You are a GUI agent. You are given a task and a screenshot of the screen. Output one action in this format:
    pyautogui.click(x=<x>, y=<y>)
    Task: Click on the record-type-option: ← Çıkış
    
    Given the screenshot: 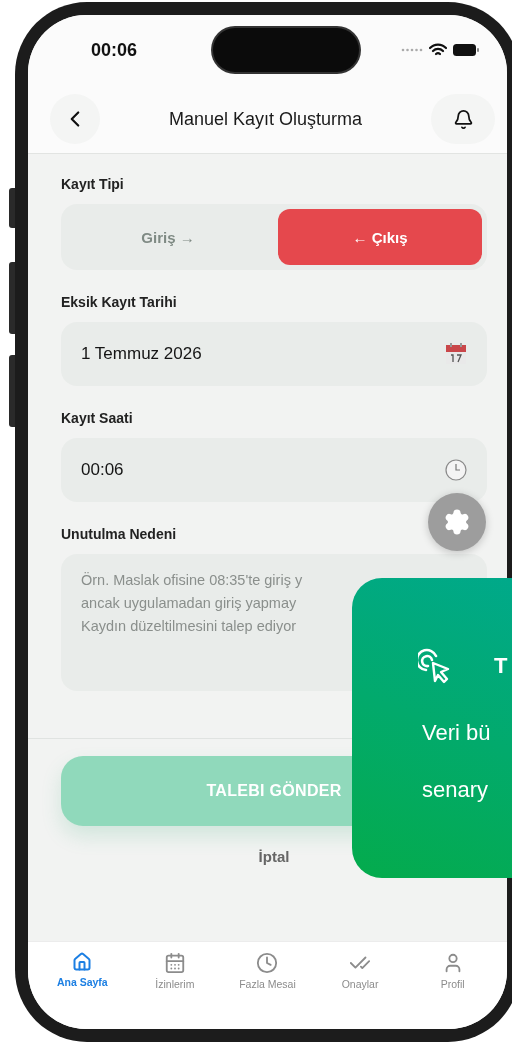 What is the action you would take?
    pyautogui.click(x=380, y=237)
    